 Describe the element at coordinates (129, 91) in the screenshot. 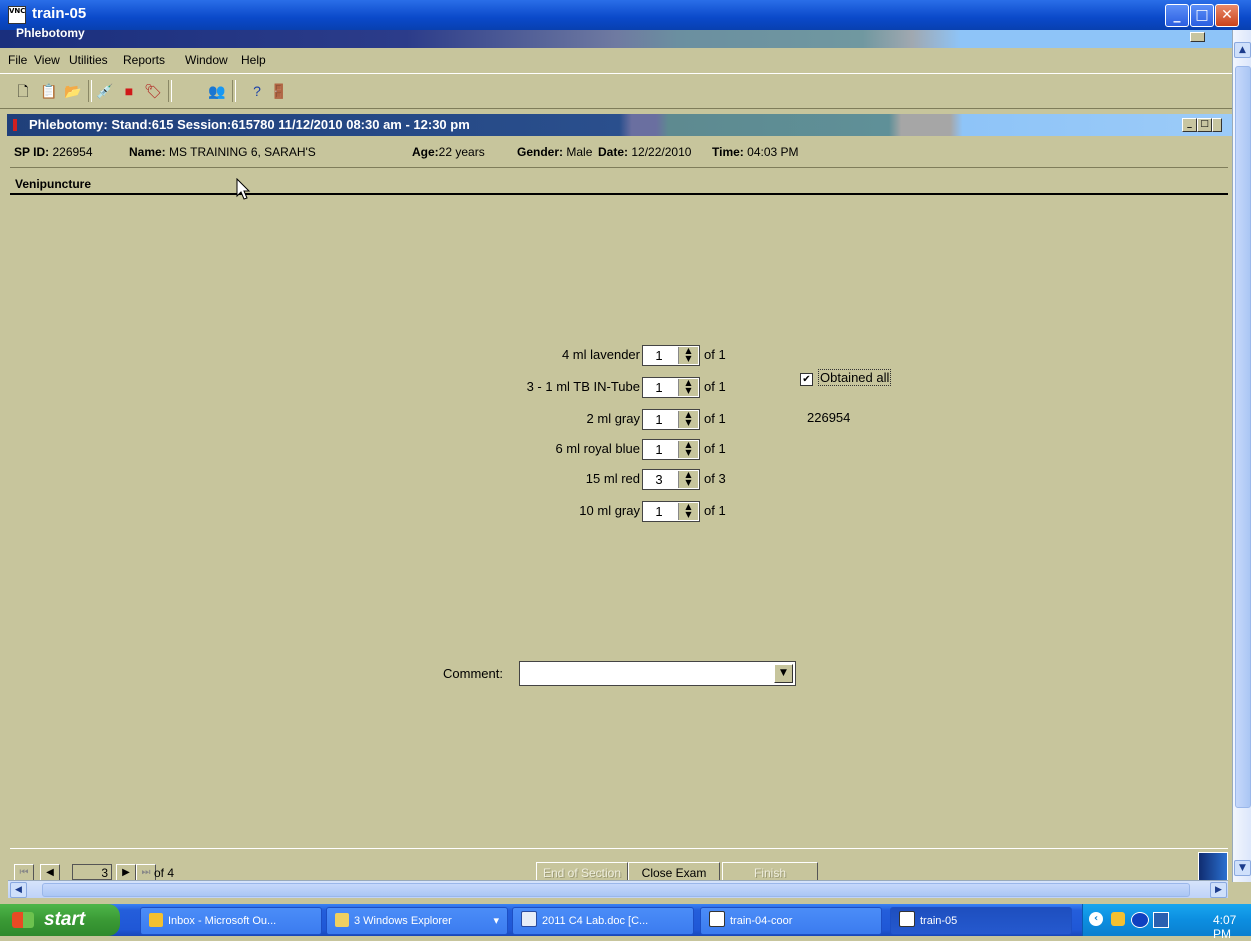

I see `stop-icon: ■` at that location.